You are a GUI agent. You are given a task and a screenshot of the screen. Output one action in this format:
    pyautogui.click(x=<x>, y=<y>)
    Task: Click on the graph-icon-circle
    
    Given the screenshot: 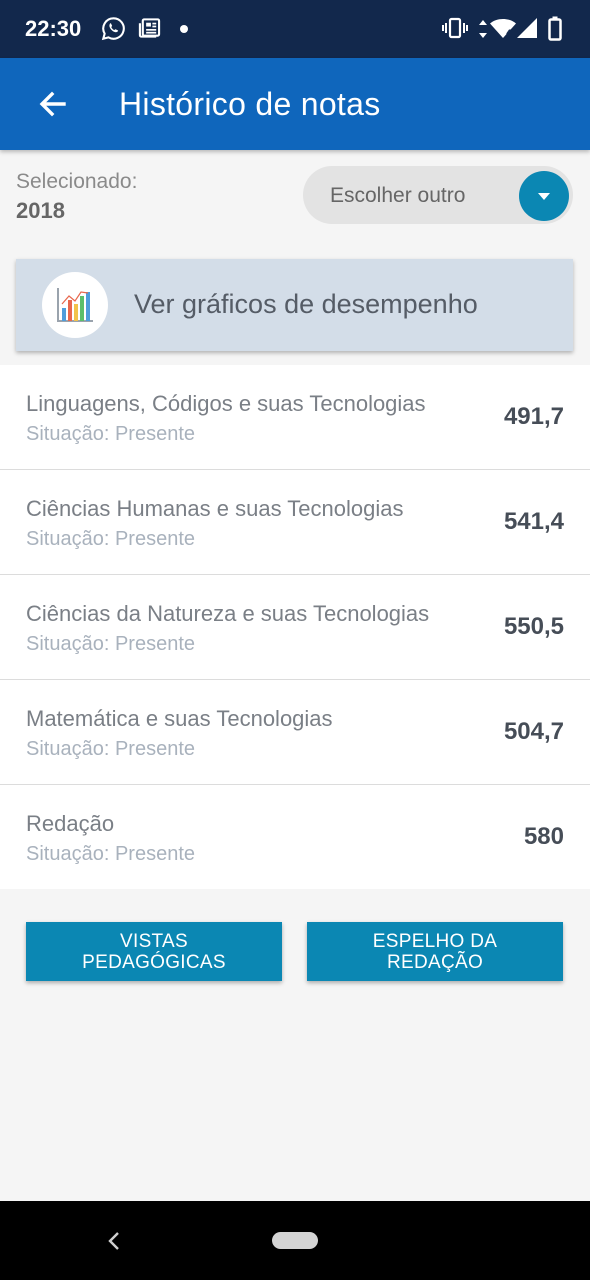 What is the action you would take?
    pyautogui.click(x=75, y=305)
    